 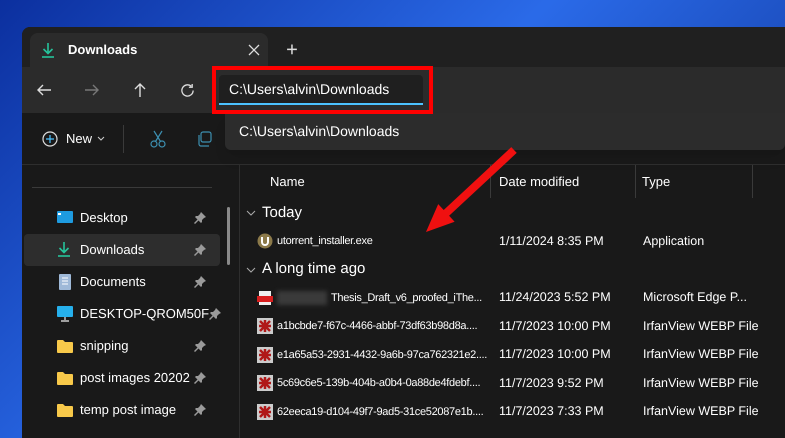 What do you see at coordinates (158, 139) in the screenshot?
I see `cut-icon` at bounding box center [158, 139].